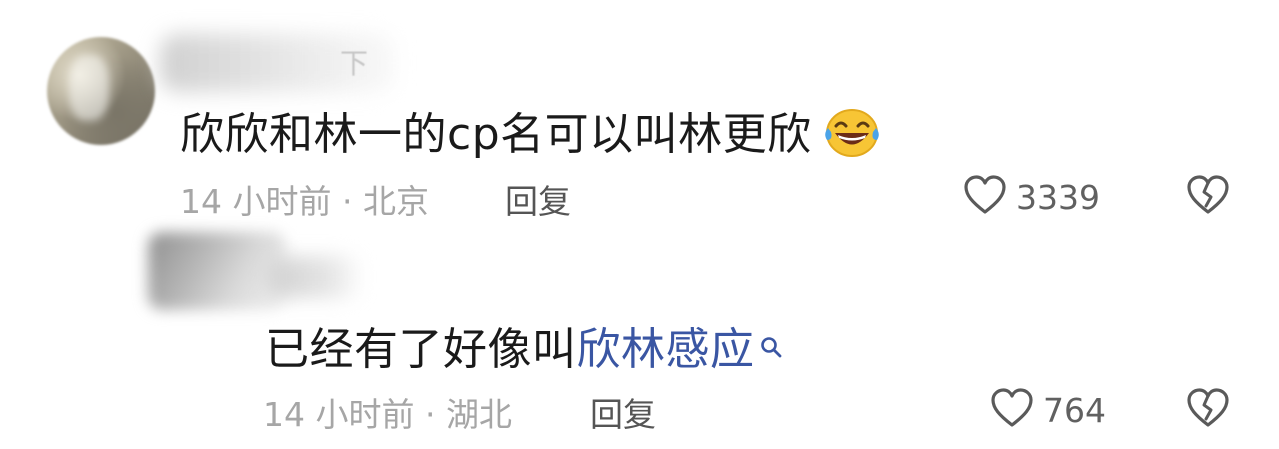 This screenshot has height=449, width=1279. I want to click on laughing-tears-emoji-icon, so click(851, 130).